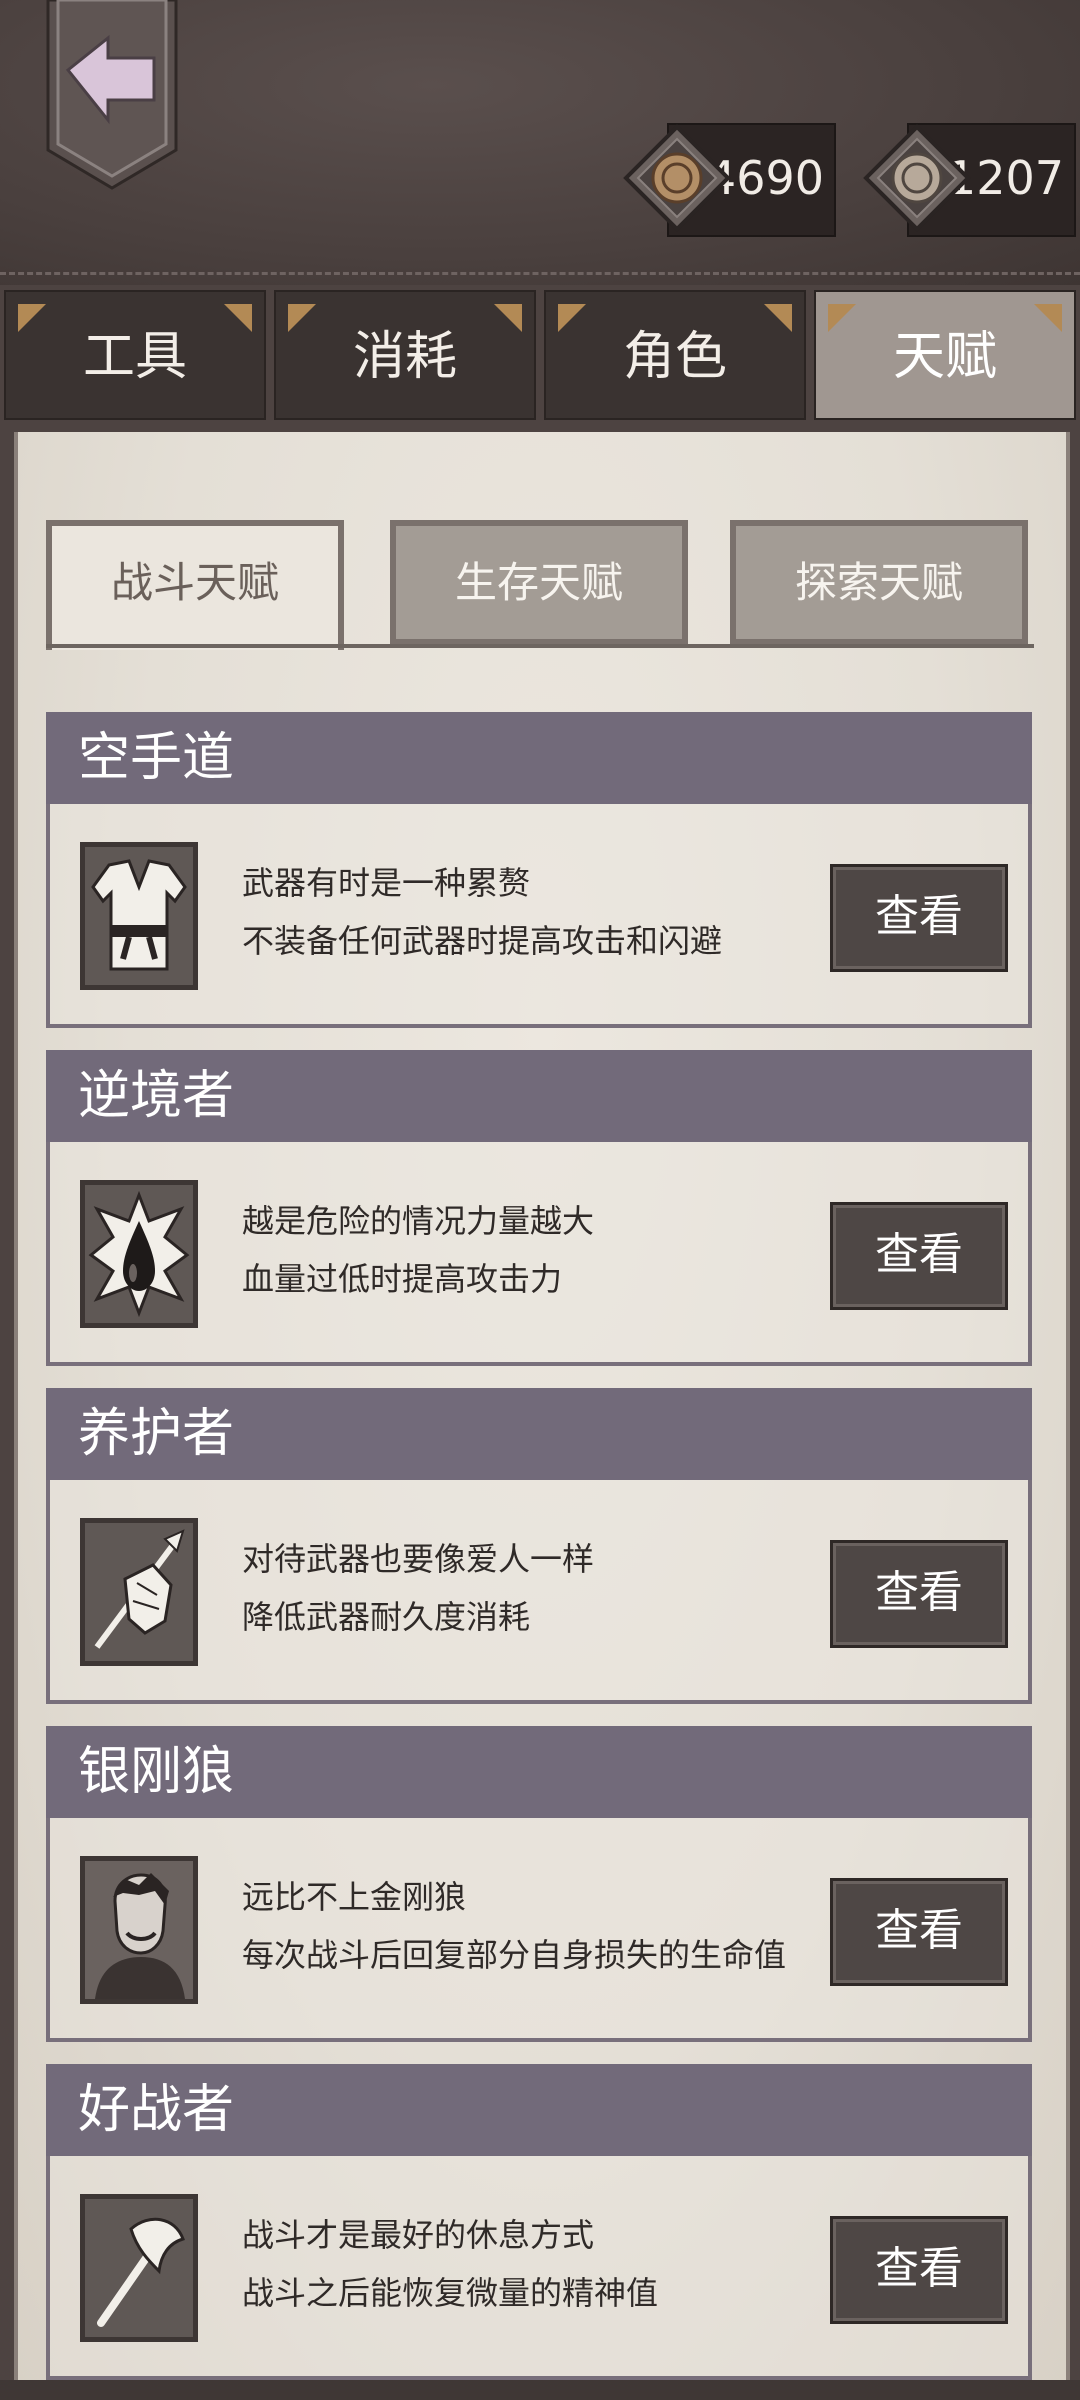 The width and height of the screenshot is (1080, 2400). I want to click on tab-talents: 天赋, so click(945, 355).